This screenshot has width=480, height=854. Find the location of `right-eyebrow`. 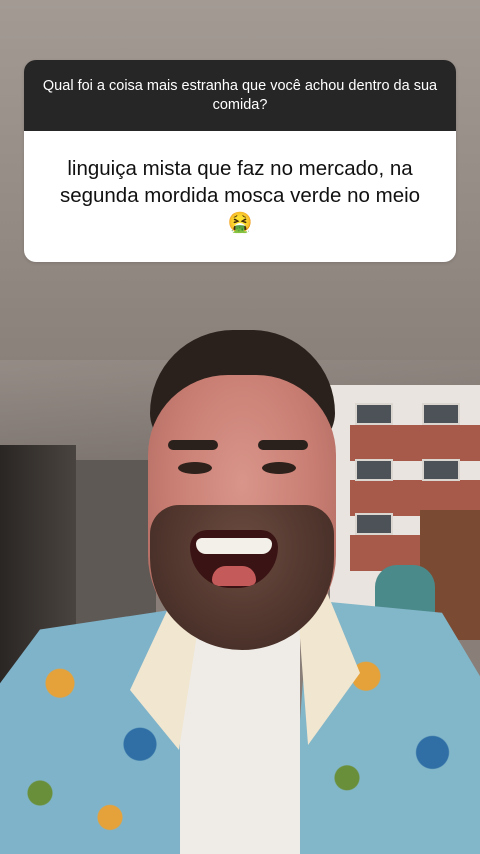

right-eyebrow is located at coordinates (283, 445).